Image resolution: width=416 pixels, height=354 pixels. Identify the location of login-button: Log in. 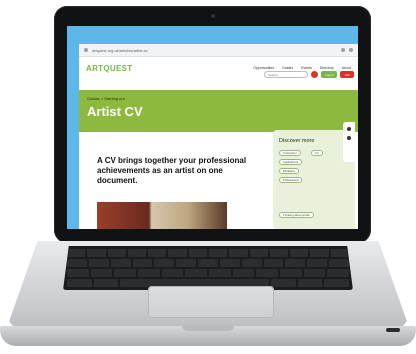
(329, 74).